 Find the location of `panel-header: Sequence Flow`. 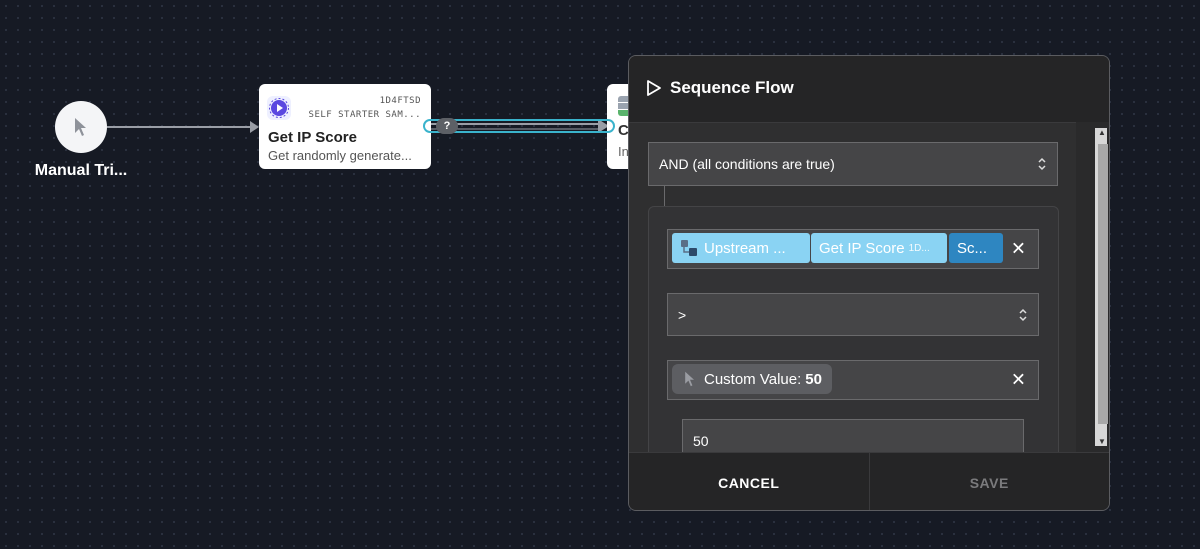

panel-header: Sequence Flow is located at coordinates (869, 89).